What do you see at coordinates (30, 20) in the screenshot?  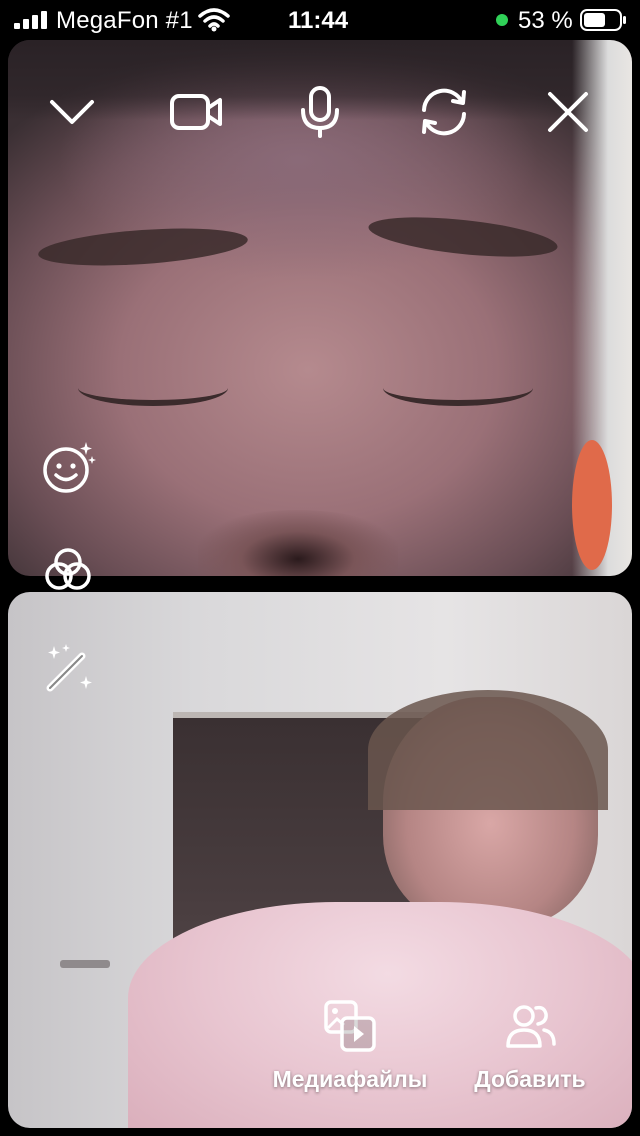 I see `cellular-signal-icon` at bounding box center [30, 20].